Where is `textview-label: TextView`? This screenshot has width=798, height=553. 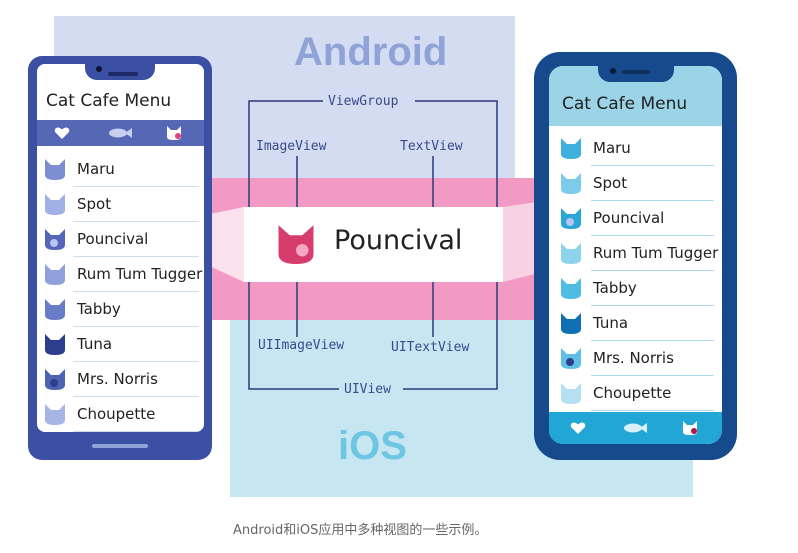
textview-label: TextView is located at coordinates (431, 146).